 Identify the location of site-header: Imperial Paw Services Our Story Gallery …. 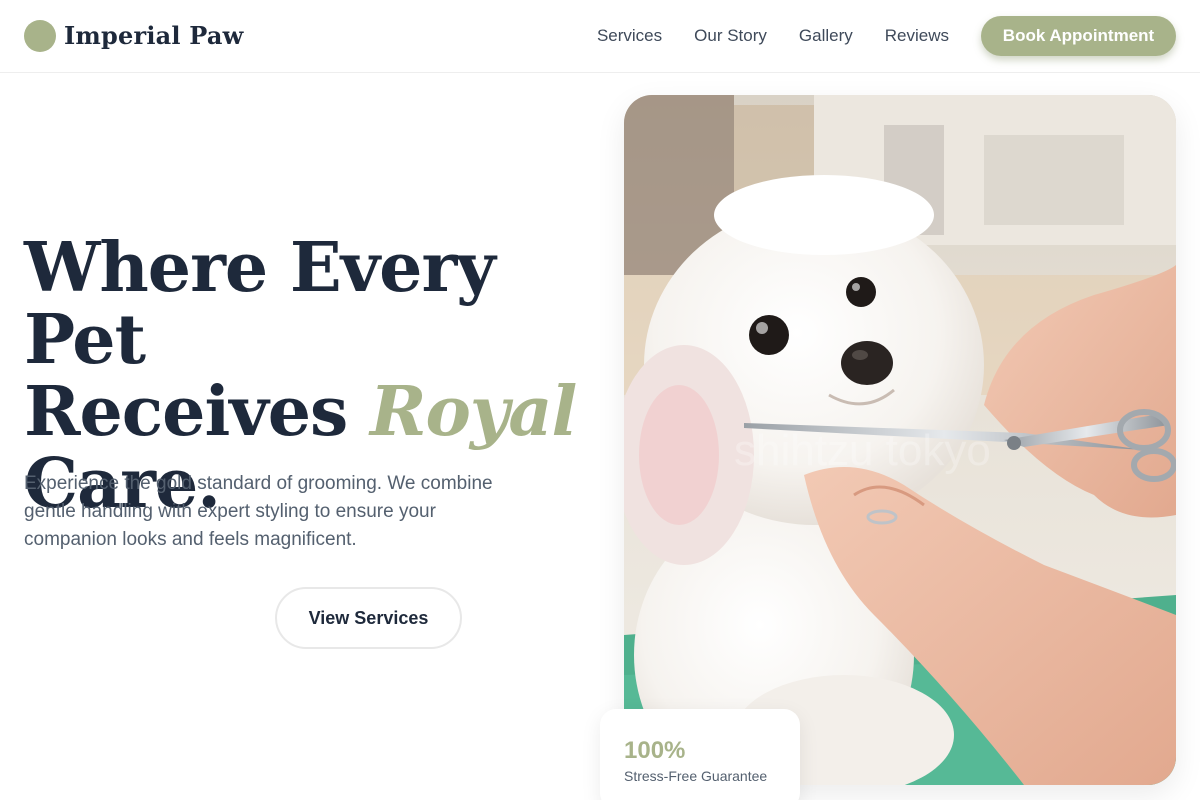
(600, 36).